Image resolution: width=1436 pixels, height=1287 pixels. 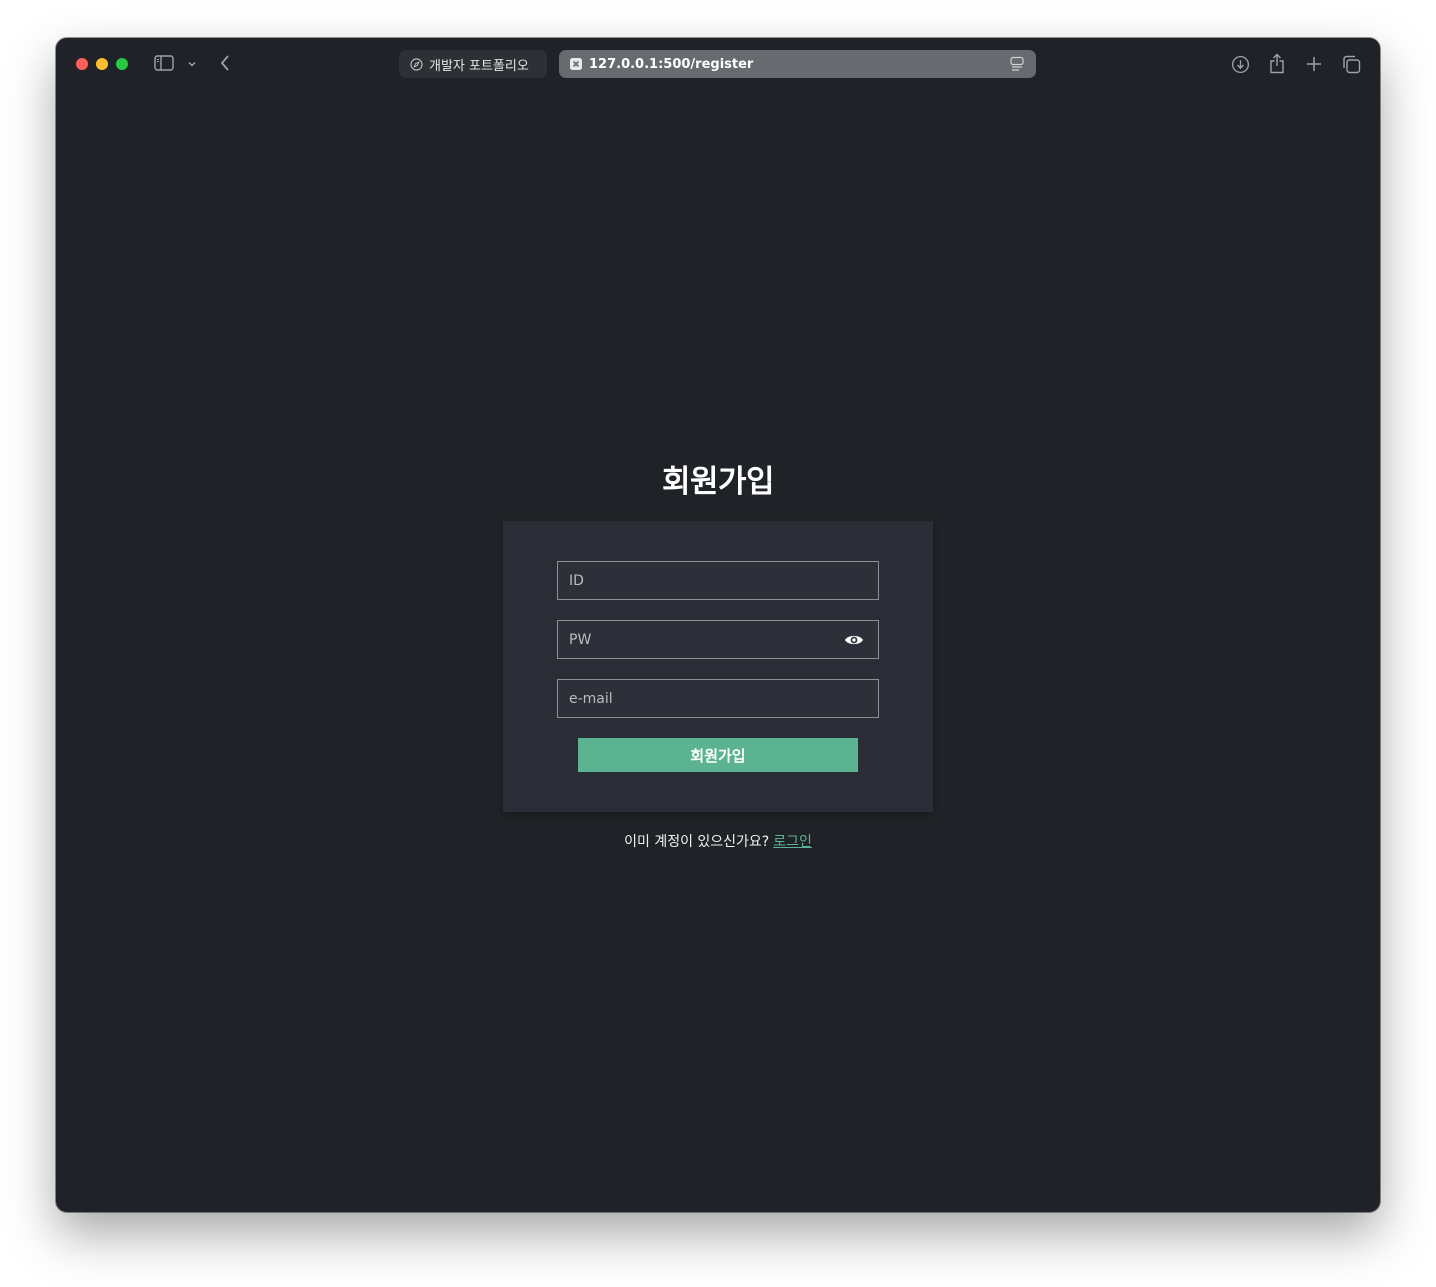 What do you see at coordinates (225, 63) in the screenshot?
I see `back-icon` at bounding box center [225, 63].